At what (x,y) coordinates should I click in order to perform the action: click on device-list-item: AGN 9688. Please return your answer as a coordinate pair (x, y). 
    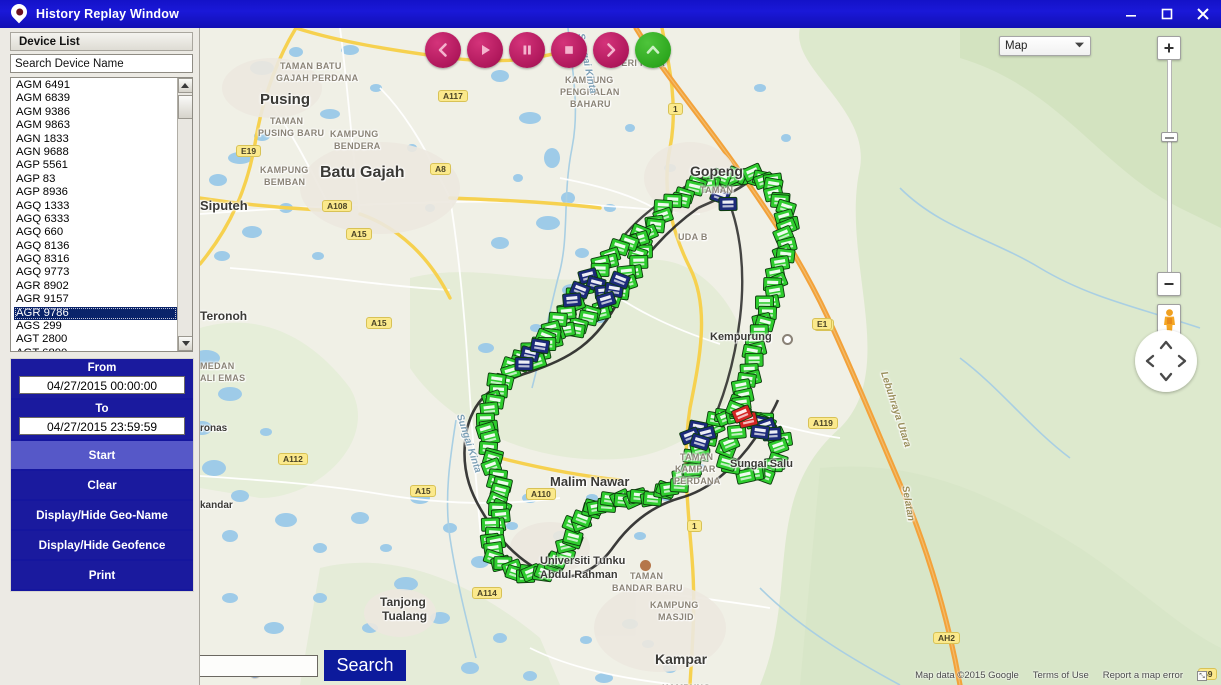
    Looking at the image, I should click on (95, 152).